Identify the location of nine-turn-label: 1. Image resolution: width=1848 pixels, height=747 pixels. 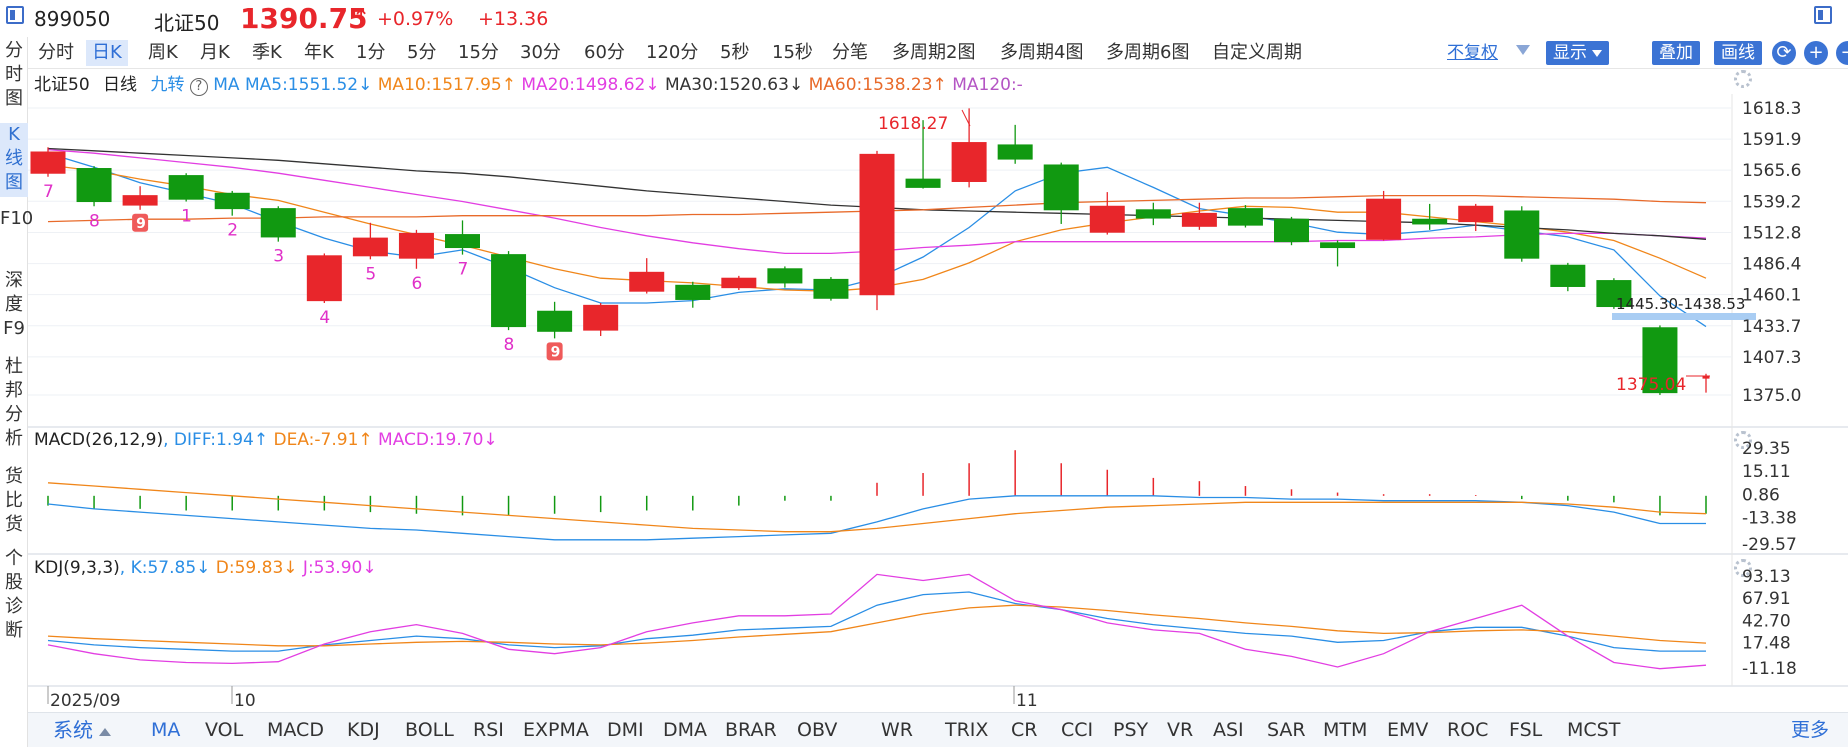
(186, 217).